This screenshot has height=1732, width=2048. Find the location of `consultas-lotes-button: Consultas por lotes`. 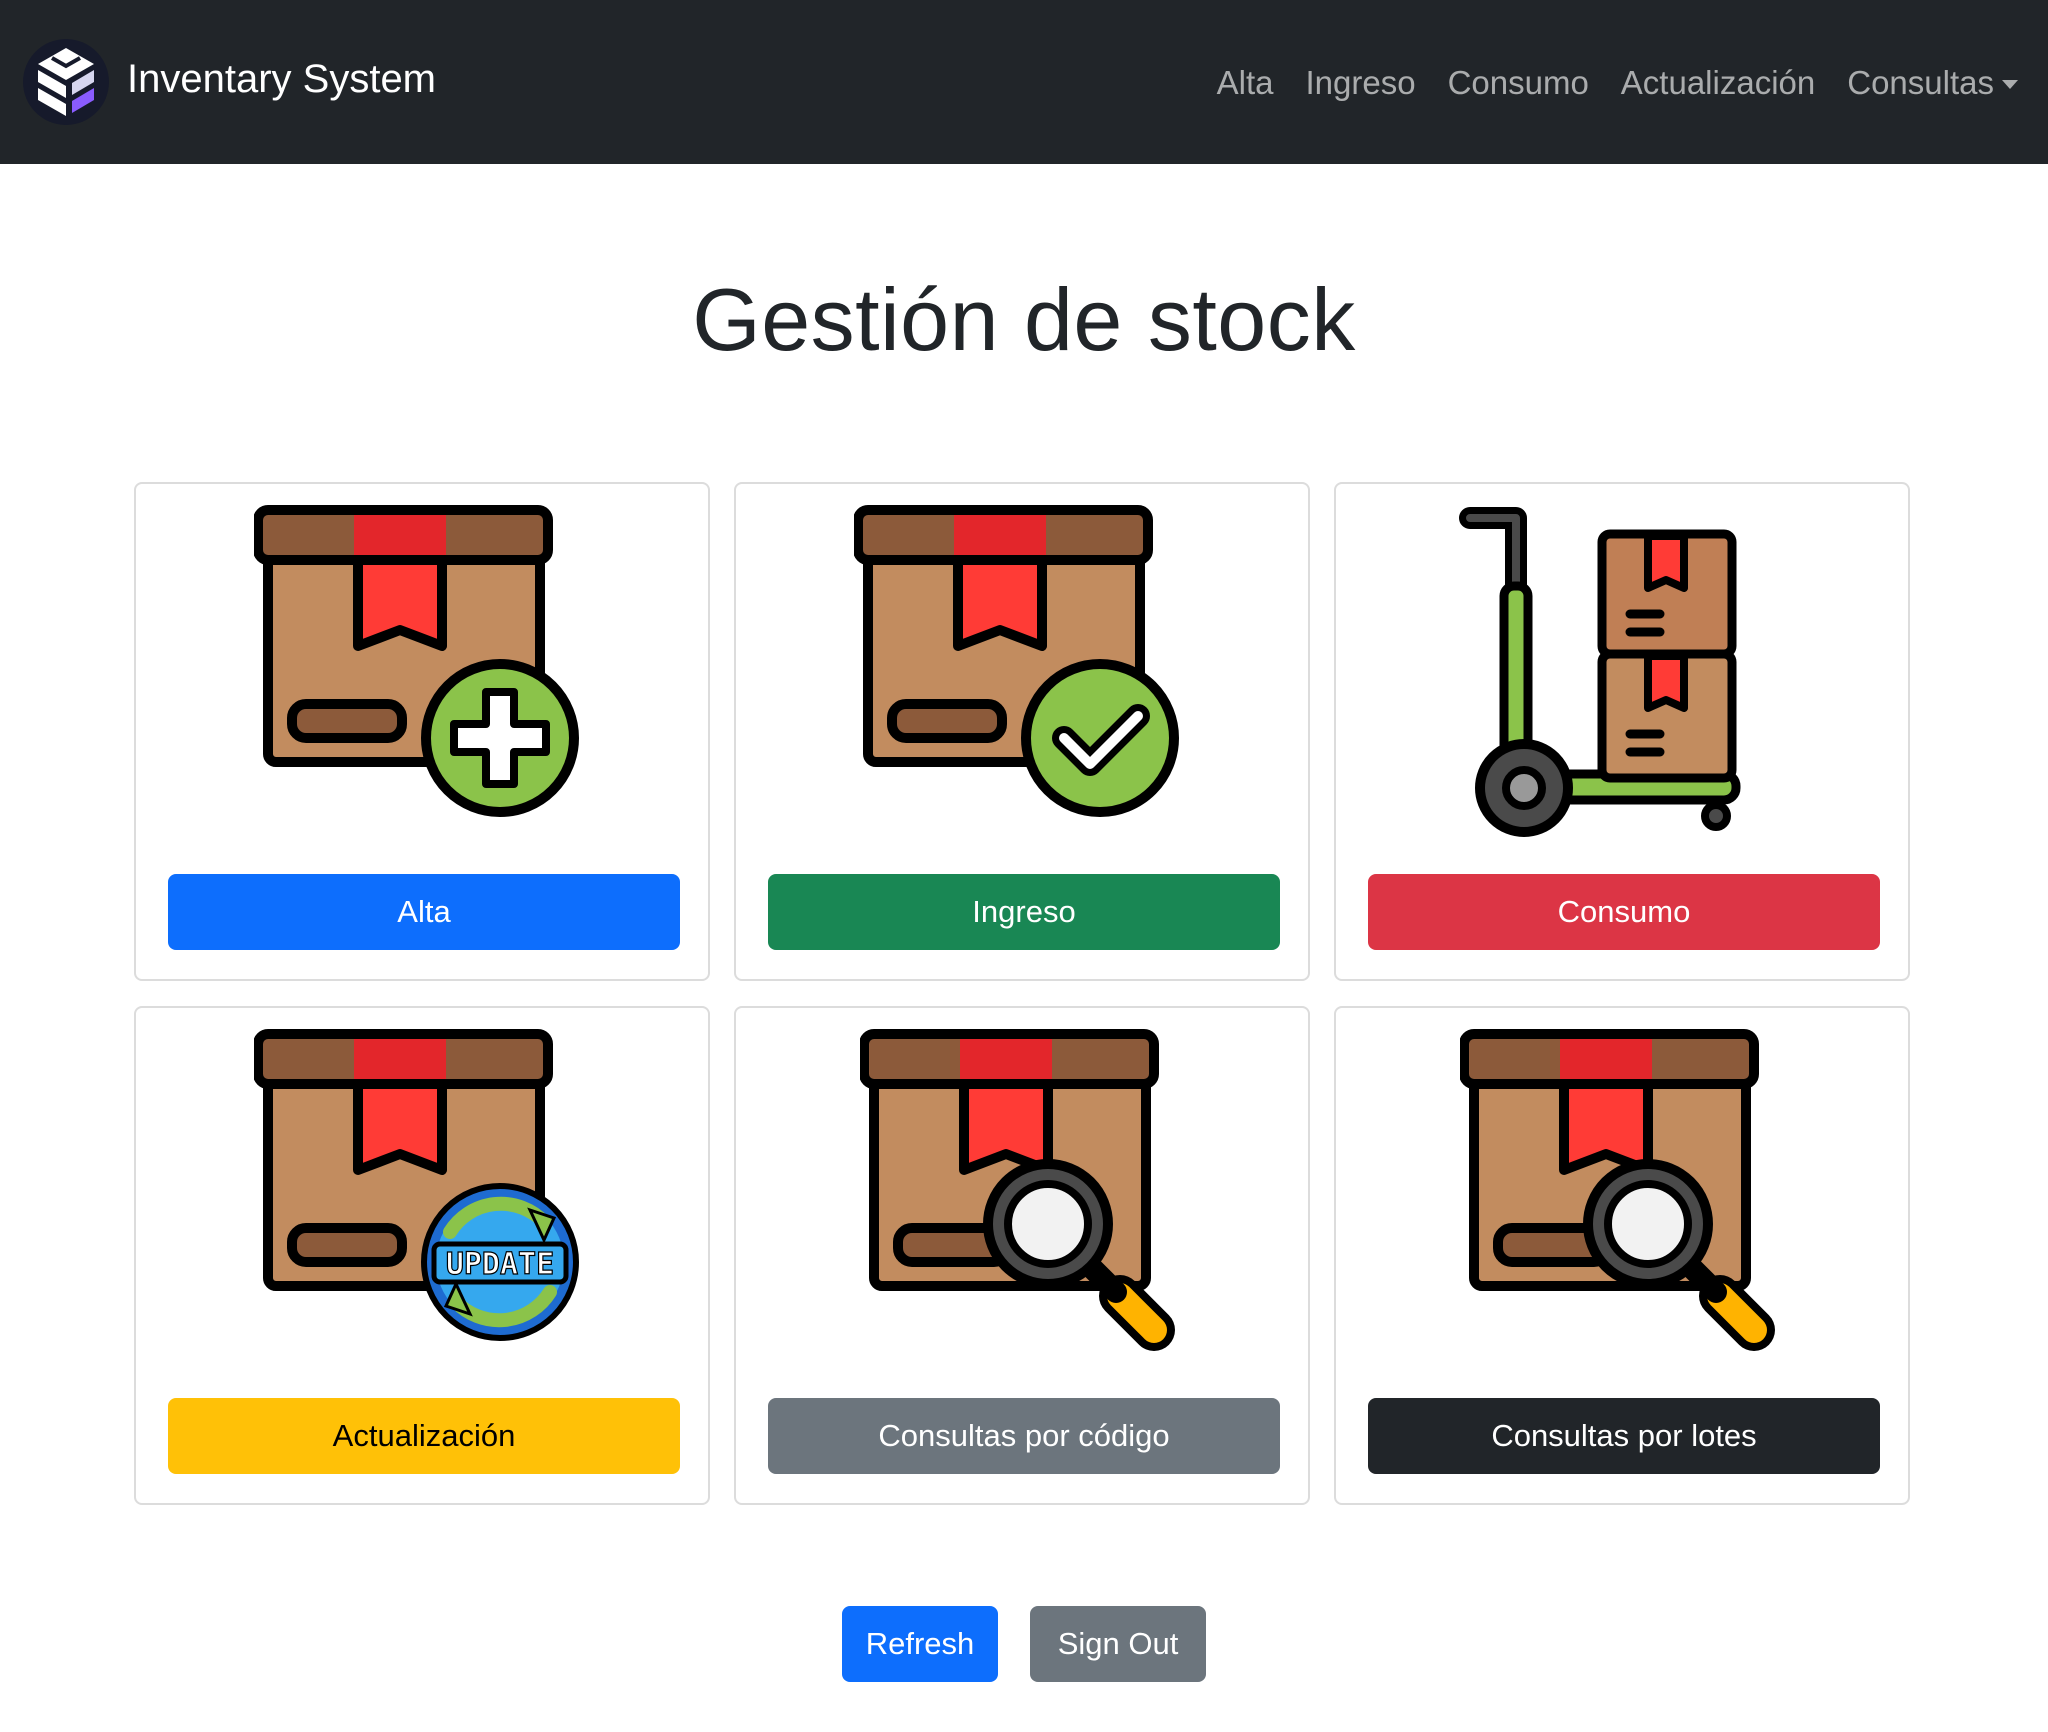

consultas-lotes-button: Consultas por lotes is located at coordinates (1624, 1436).